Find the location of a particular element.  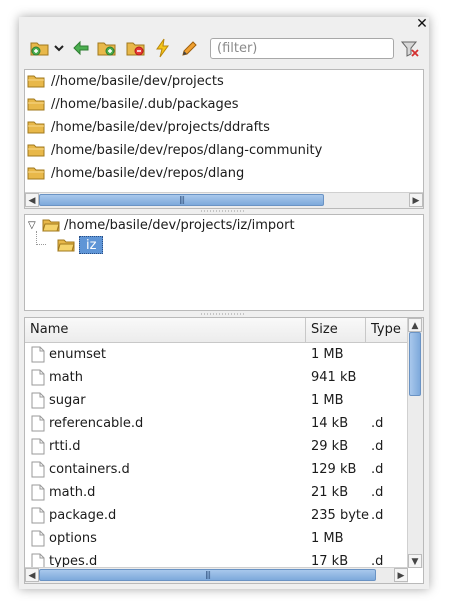

tree-expand-icon: ▽ is located at coordinates (33, 225).